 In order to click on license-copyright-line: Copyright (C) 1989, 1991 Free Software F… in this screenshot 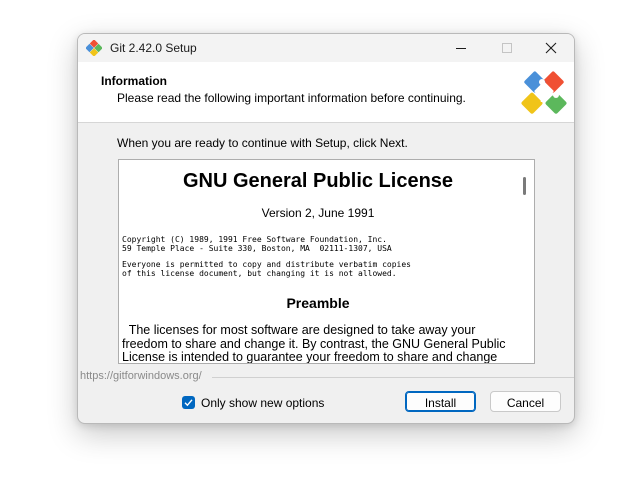, I will do `click(254, 239)`.